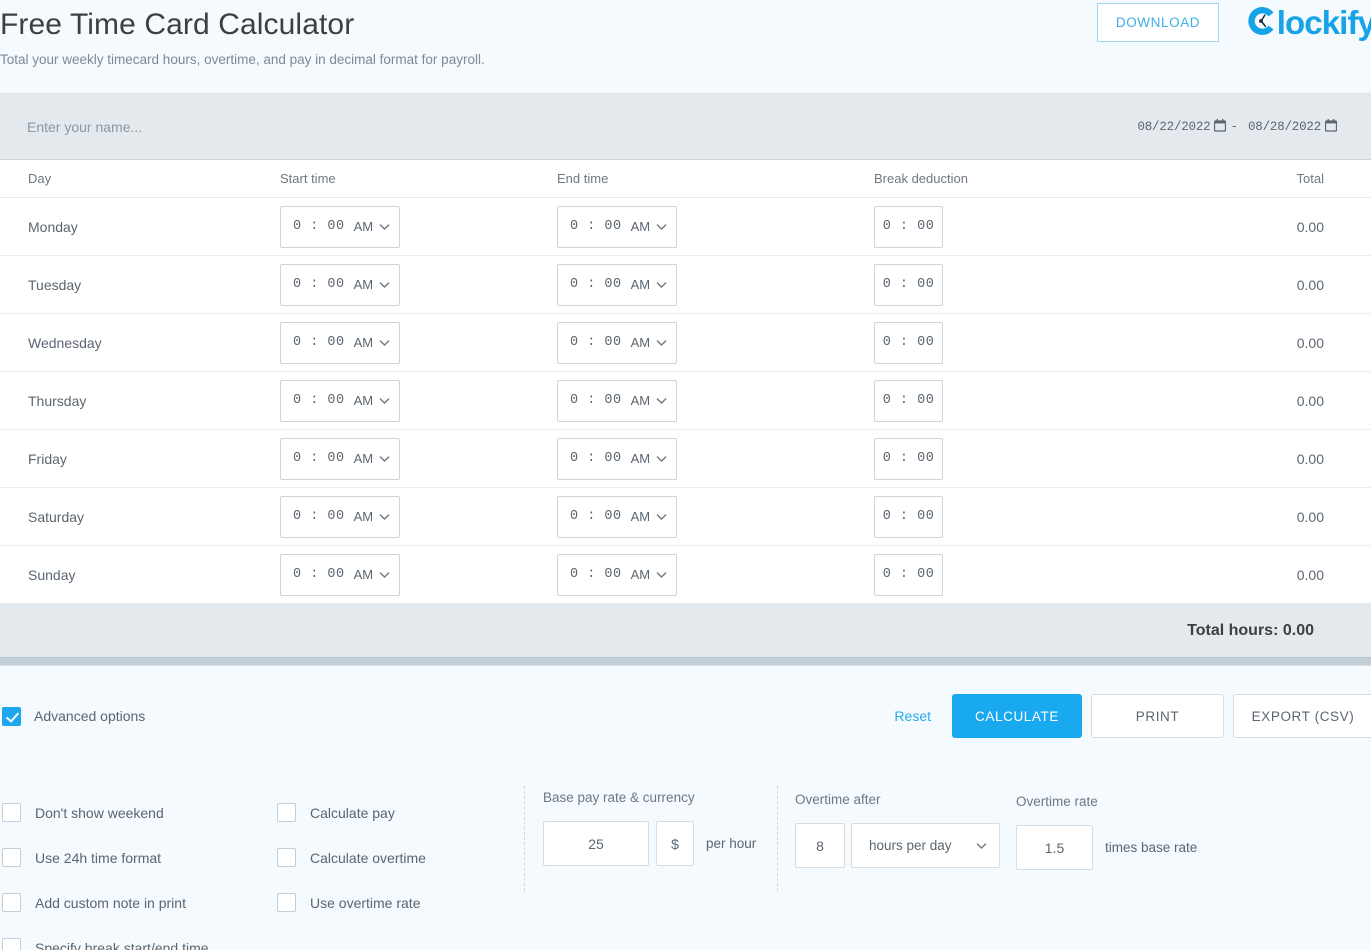 This screenshot has height=950, width=1371. Describe the element at coordinates (110, 902) in the screenshot. I see `option-label: Add custom note in print` at that location.